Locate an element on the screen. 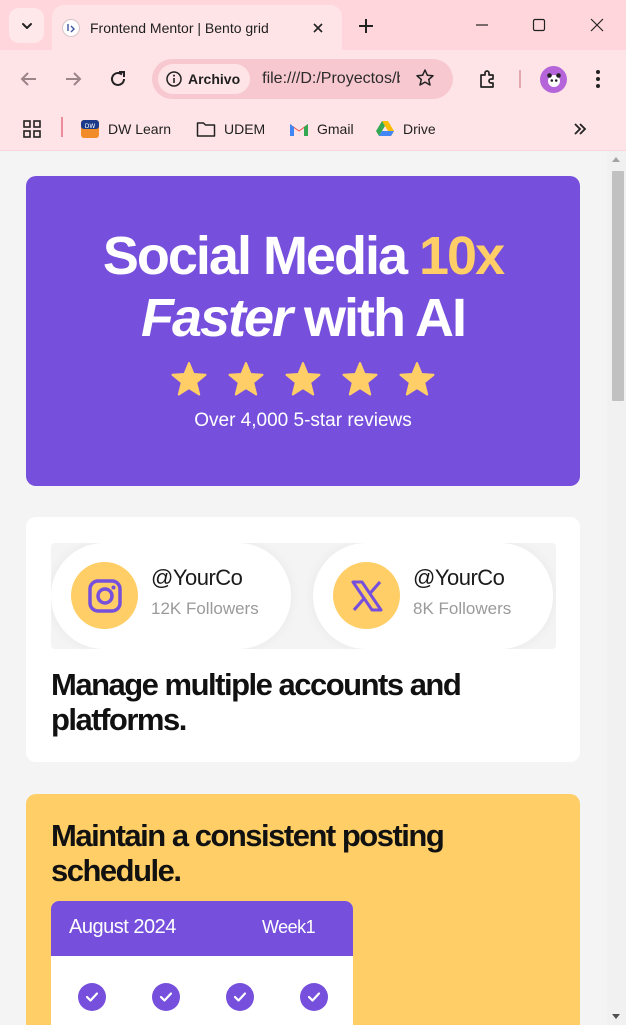  more-bookmarks-icon is located at coordinates (580, 129).